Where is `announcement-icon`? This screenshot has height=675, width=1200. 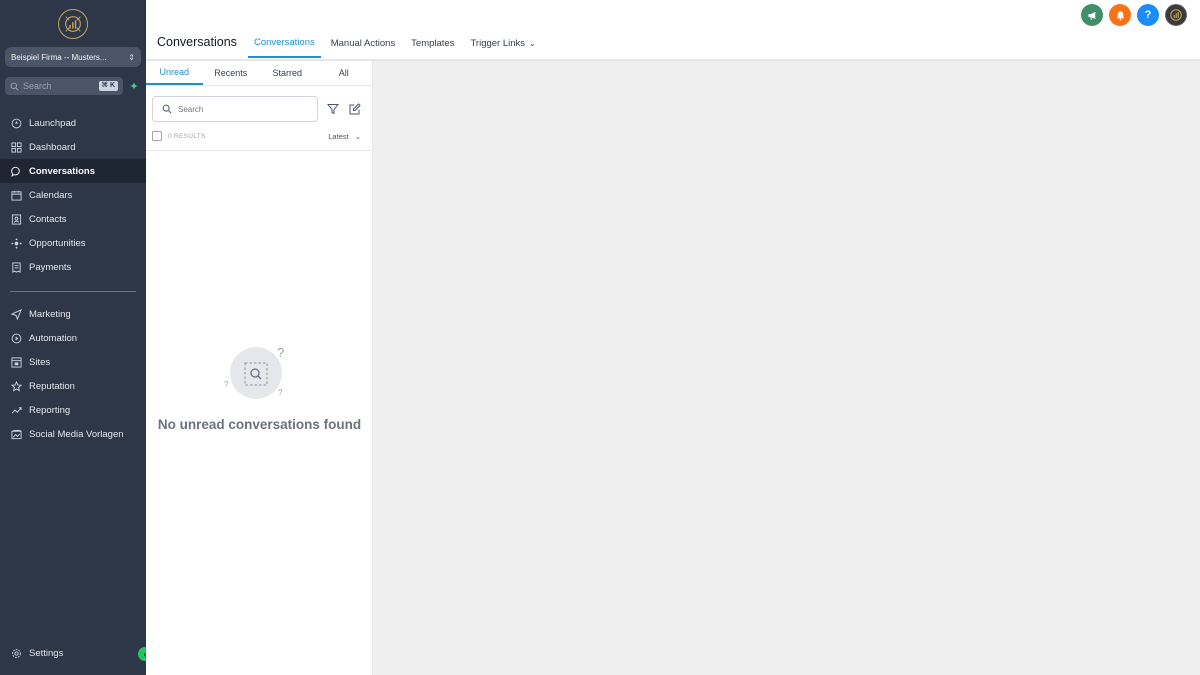
announcement-icon is located at coordinates (1092, 15).